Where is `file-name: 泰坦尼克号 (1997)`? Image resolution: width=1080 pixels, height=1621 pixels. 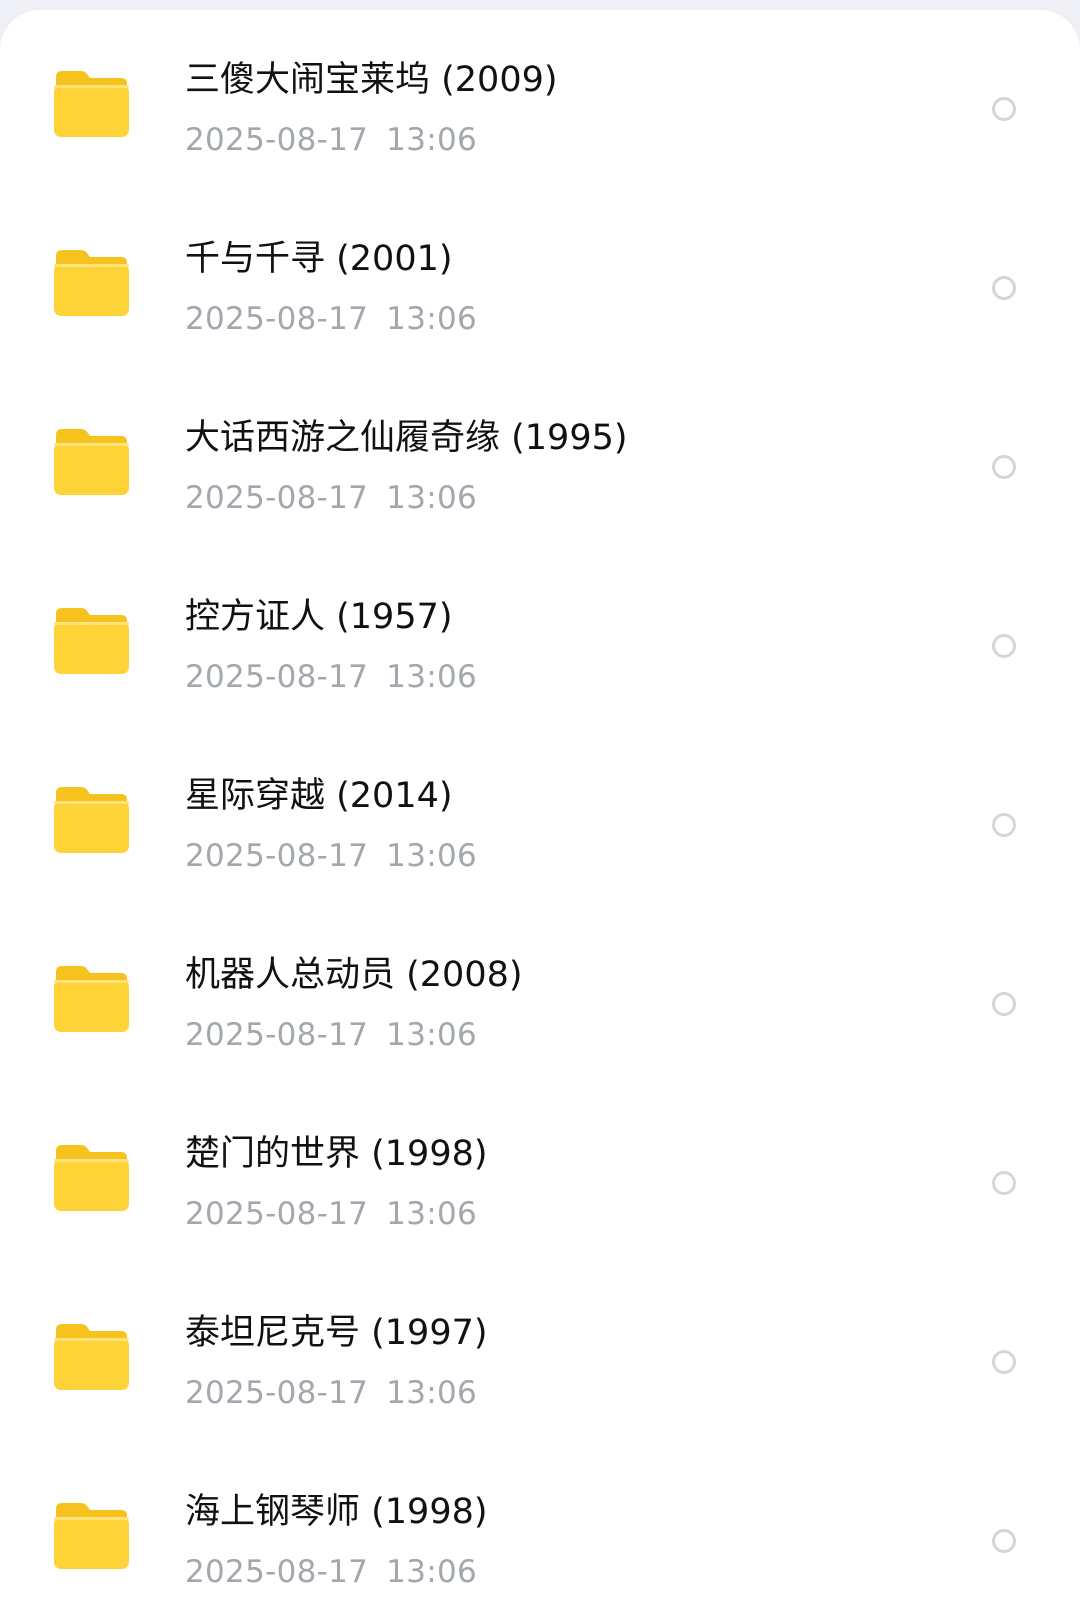
file-name: 泰坦尼克号 (1997) is located at coordinates (336, 1333).